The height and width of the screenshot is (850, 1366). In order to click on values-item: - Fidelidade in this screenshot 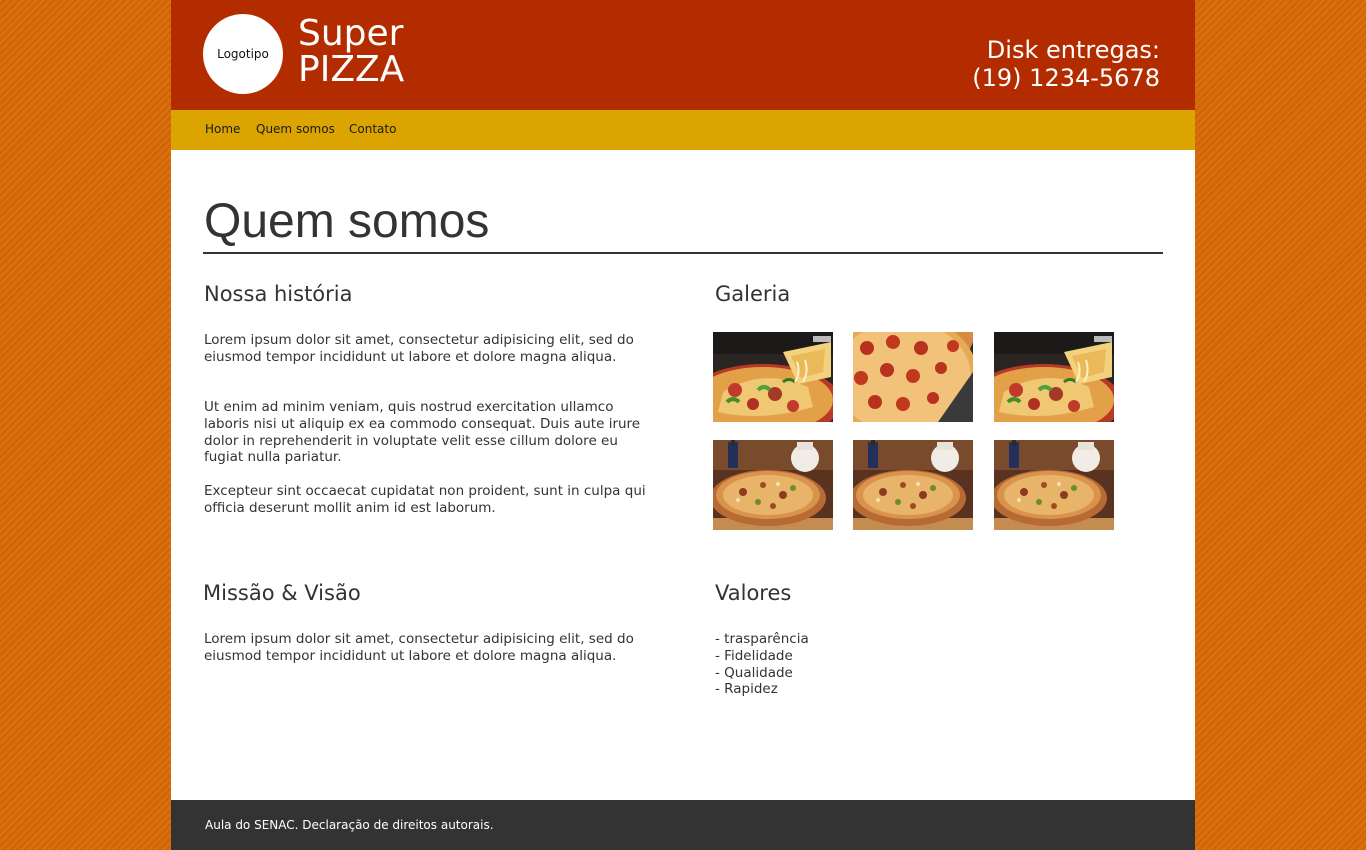, I will do `click(754, 655)`.